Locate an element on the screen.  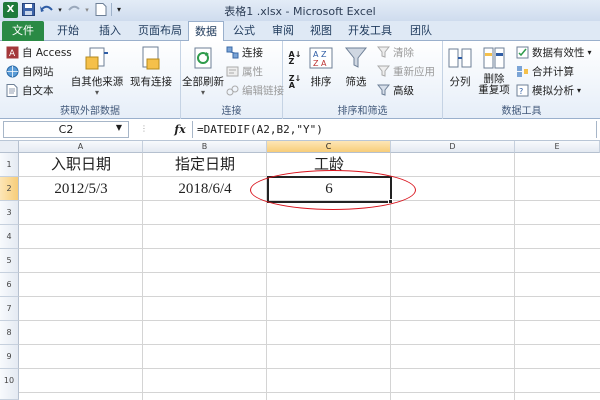
cell-b1: 指定日期 is located at coordinates (205, 165).